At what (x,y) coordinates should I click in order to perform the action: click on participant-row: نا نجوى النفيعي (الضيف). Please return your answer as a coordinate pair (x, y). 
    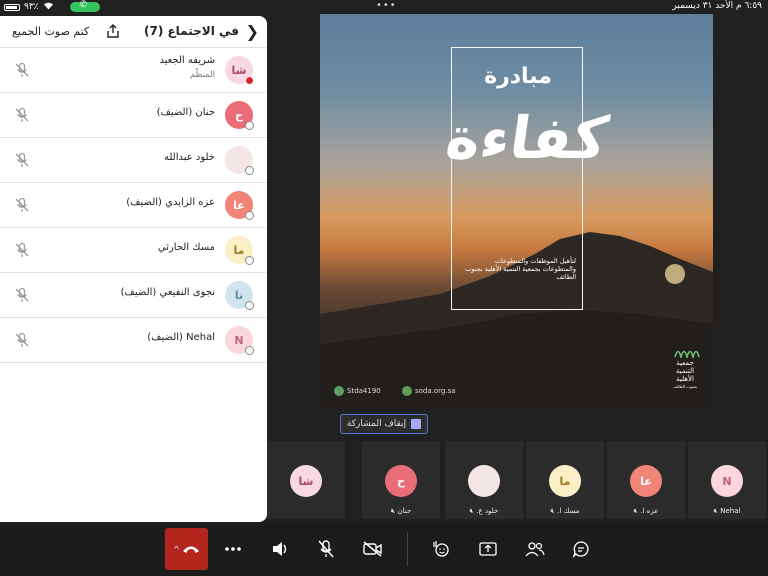
    Looking at the image, I should click on (133, 295).